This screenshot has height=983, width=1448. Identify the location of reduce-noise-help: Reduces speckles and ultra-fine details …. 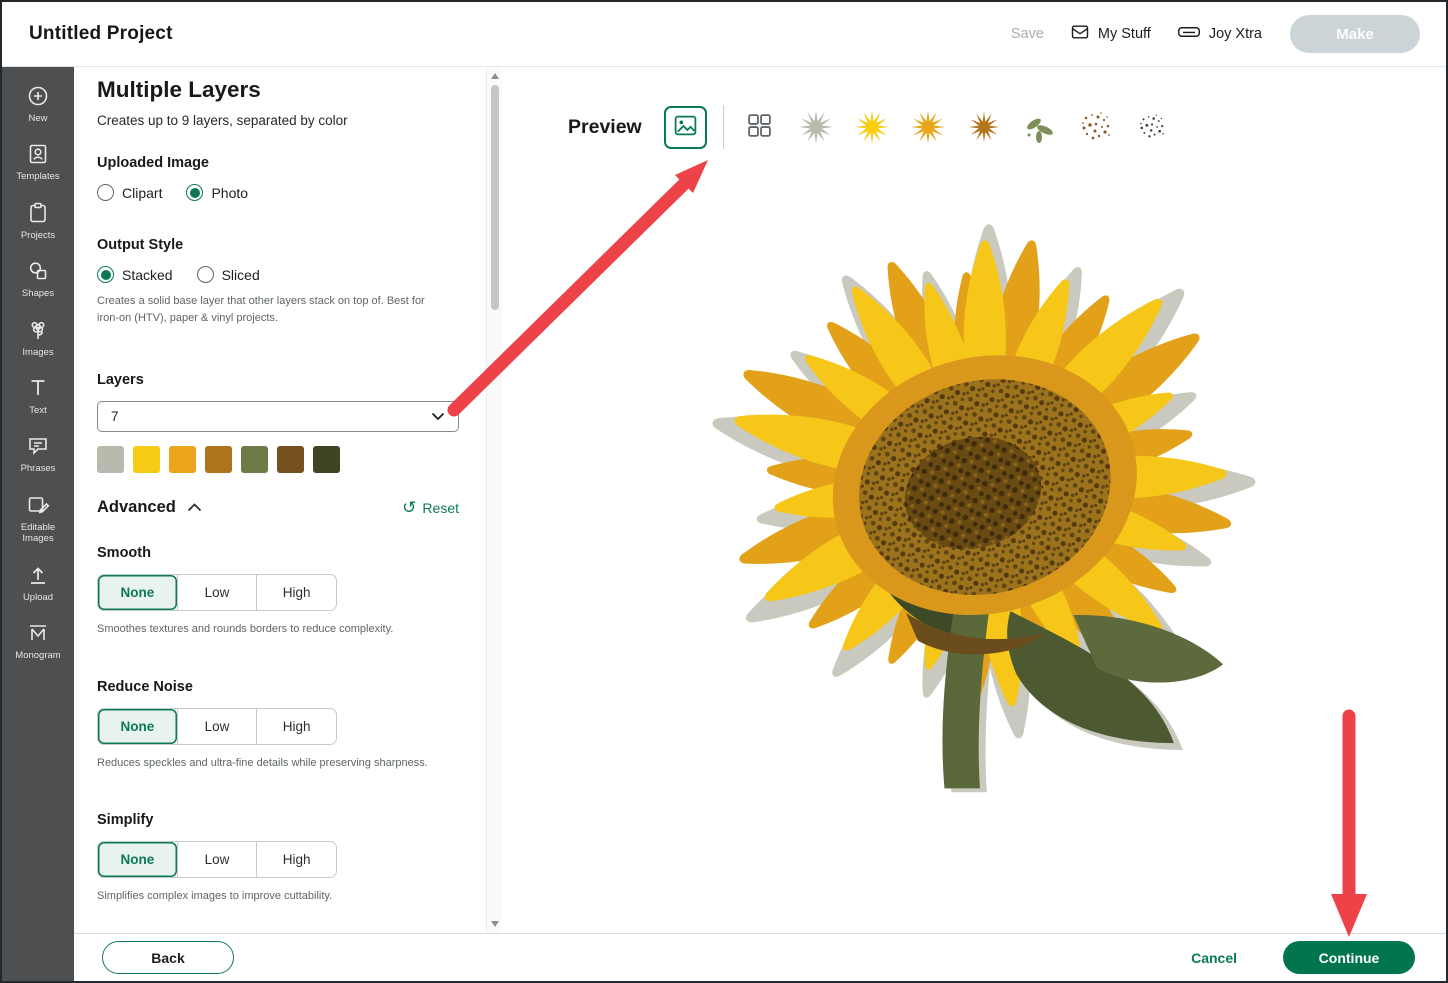
(262, 762).